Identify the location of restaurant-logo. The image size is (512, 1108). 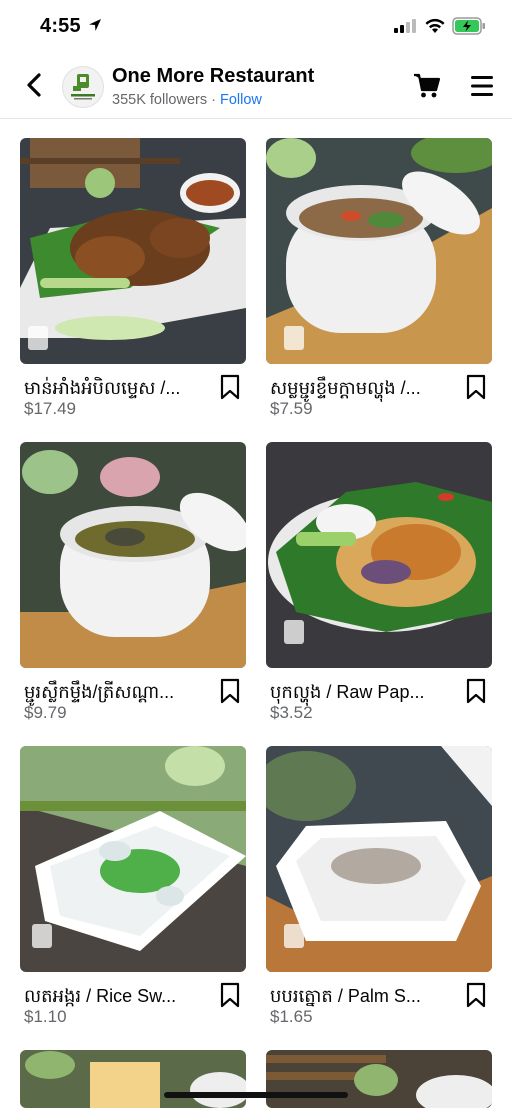
(83, 87).